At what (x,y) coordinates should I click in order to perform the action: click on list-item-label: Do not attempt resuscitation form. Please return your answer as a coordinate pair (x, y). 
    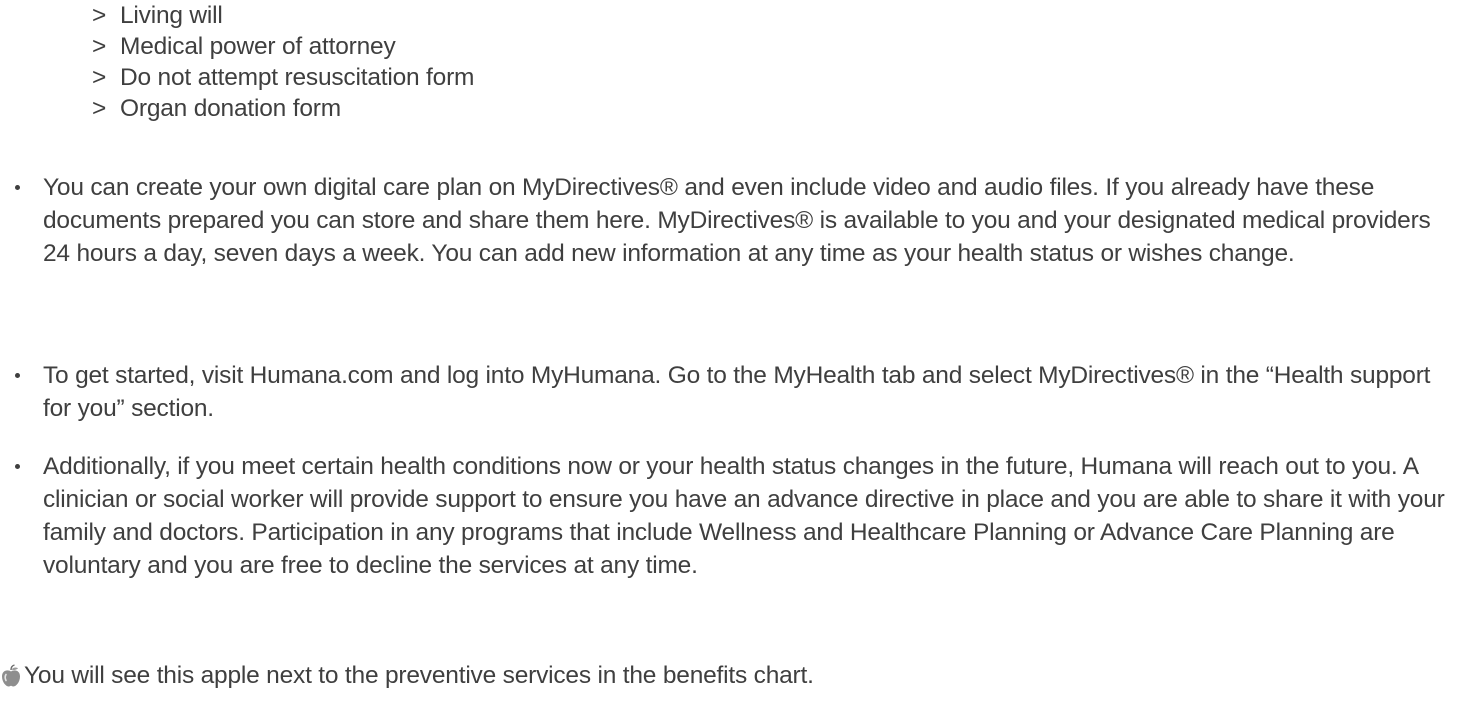
    Looking at the image, I should click on (297, 77).